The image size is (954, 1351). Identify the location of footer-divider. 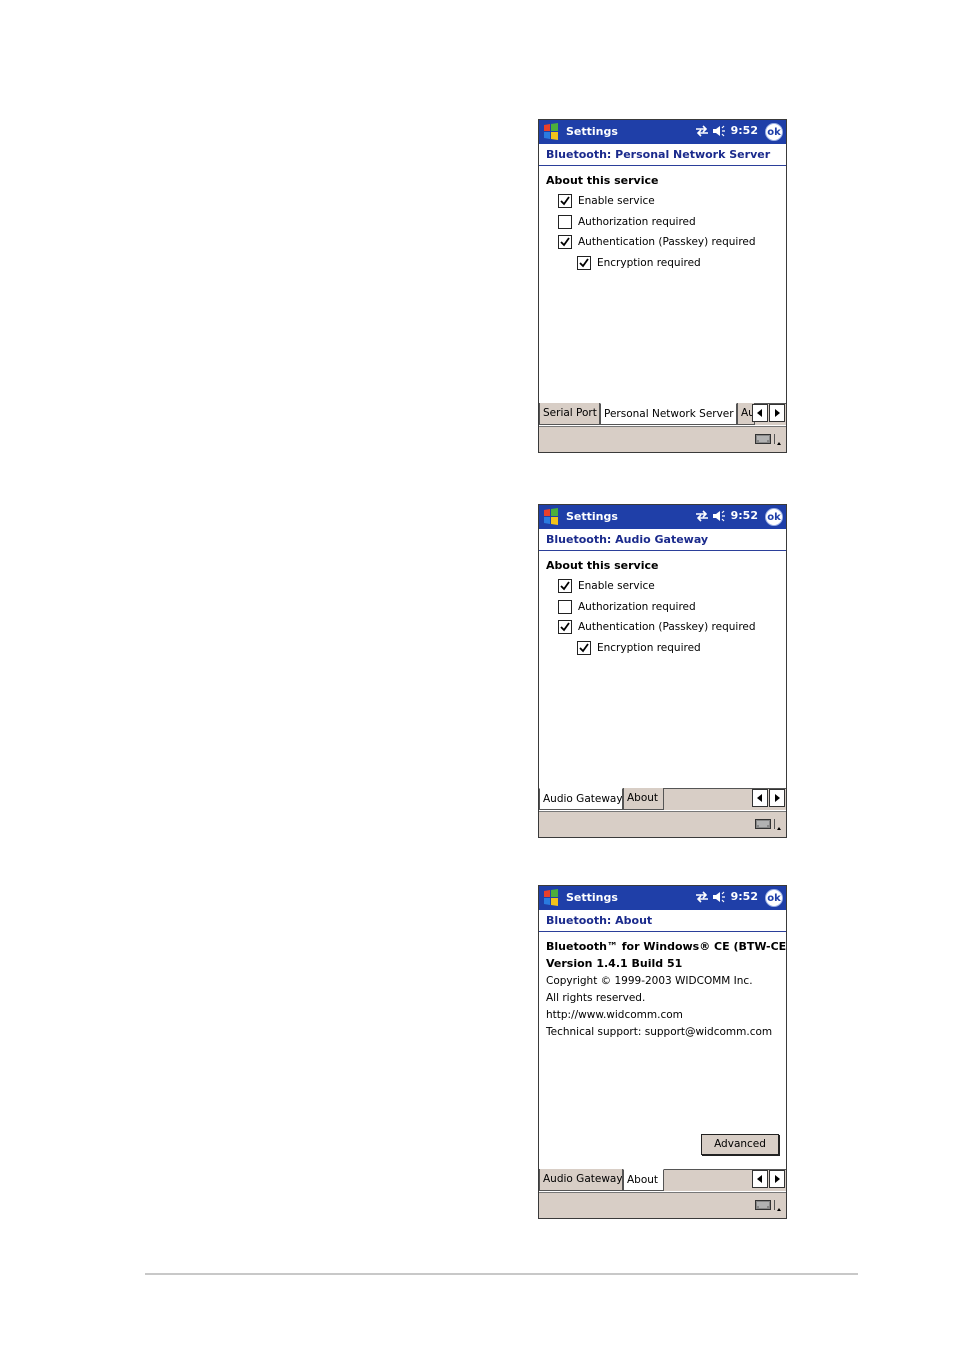
(501, 1274).